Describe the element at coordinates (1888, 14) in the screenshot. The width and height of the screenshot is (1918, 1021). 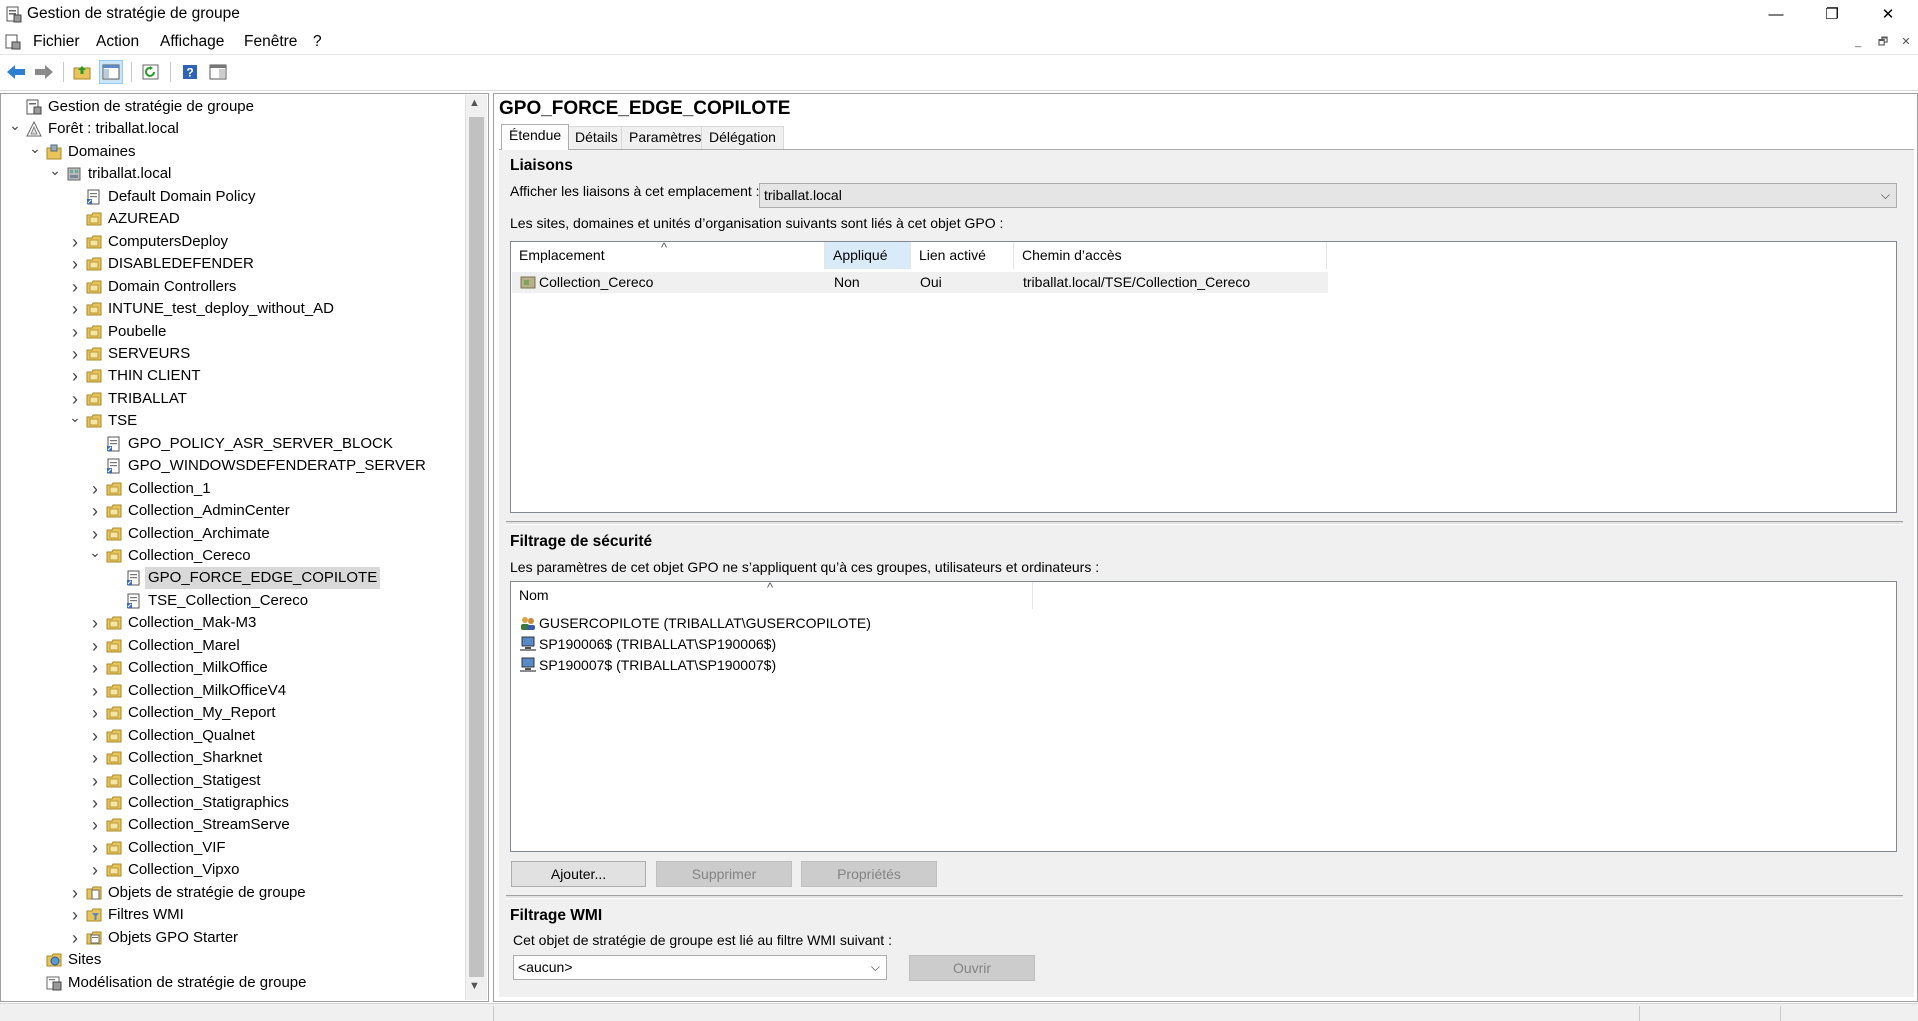
I see `close-button: ✕` at that location.